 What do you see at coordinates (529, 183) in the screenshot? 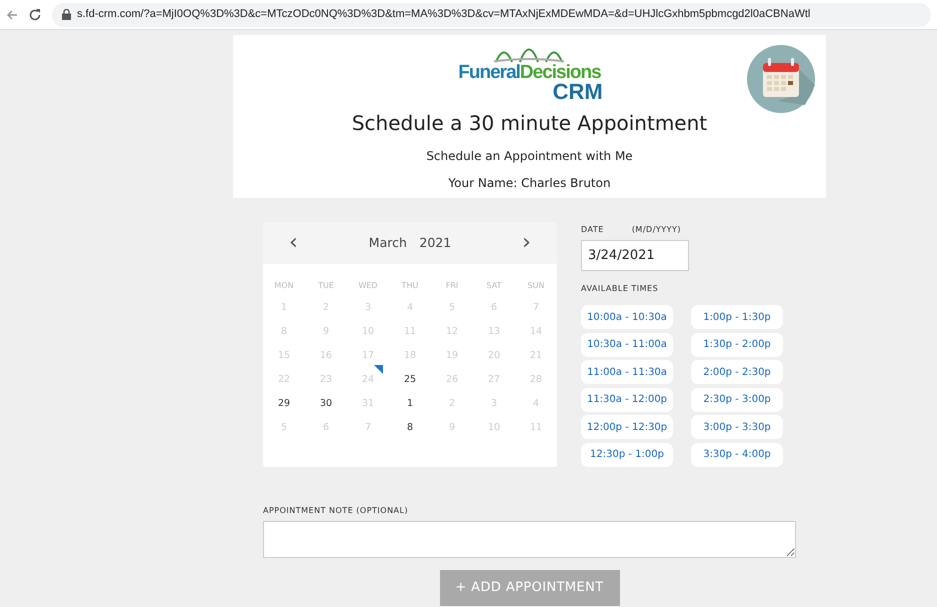
I see `name-line: Your Name: Charles Bruton` at bounding box center [529, 183].